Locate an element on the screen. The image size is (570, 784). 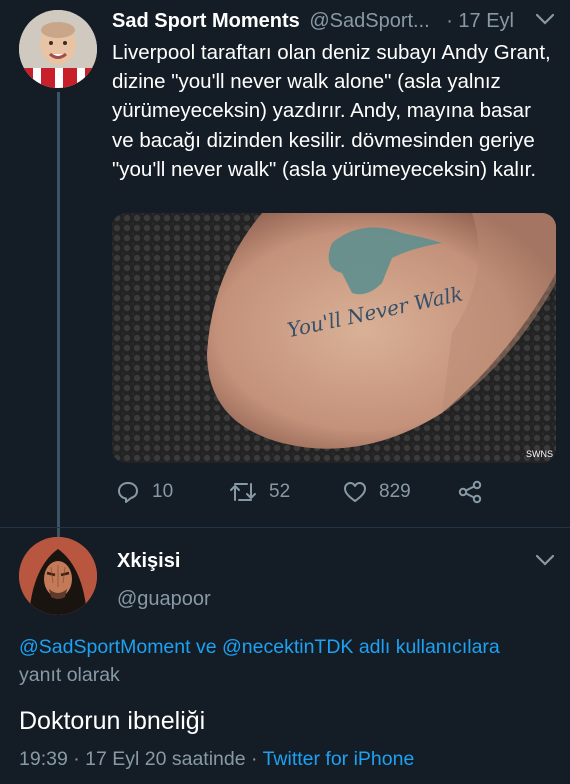
reply-context-label: yanıt olarak is located at coordinates (69, 675).